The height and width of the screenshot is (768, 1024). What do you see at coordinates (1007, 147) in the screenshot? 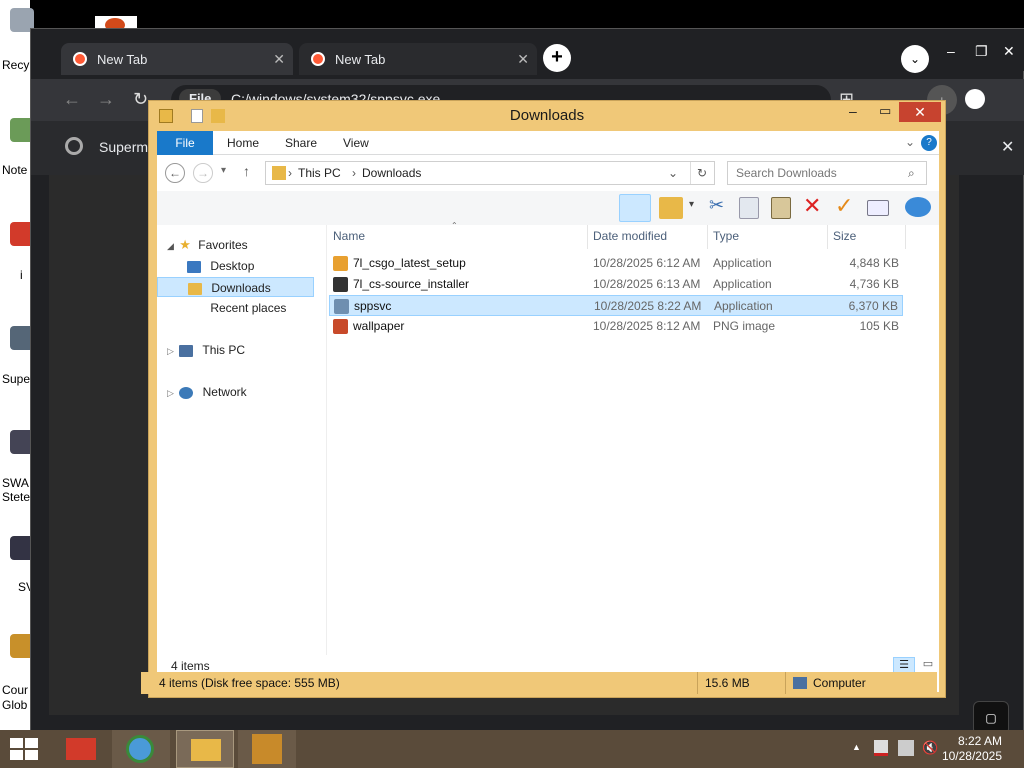
I see `info-bar-close-icon: ✕` at bounding box center [1007, 147].